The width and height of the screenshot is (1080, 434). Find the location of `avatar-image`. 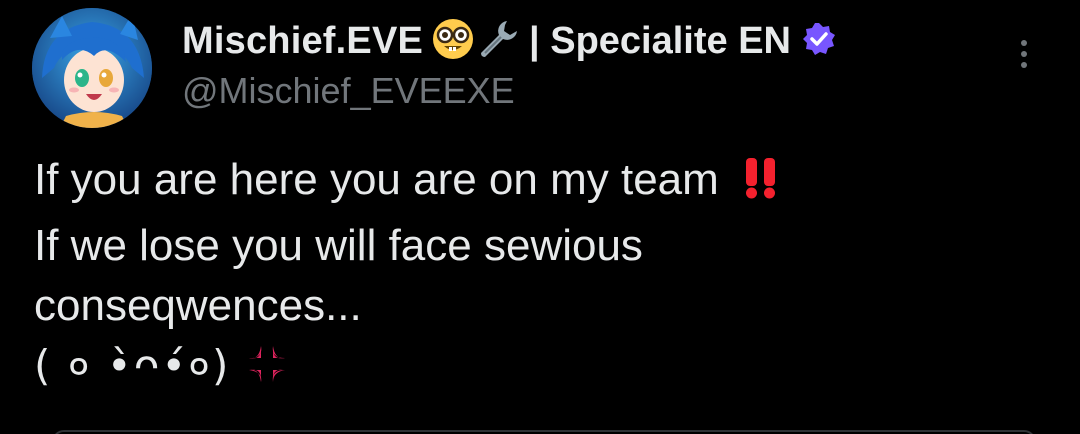

avatar-image is located at coordinates (92, 68).